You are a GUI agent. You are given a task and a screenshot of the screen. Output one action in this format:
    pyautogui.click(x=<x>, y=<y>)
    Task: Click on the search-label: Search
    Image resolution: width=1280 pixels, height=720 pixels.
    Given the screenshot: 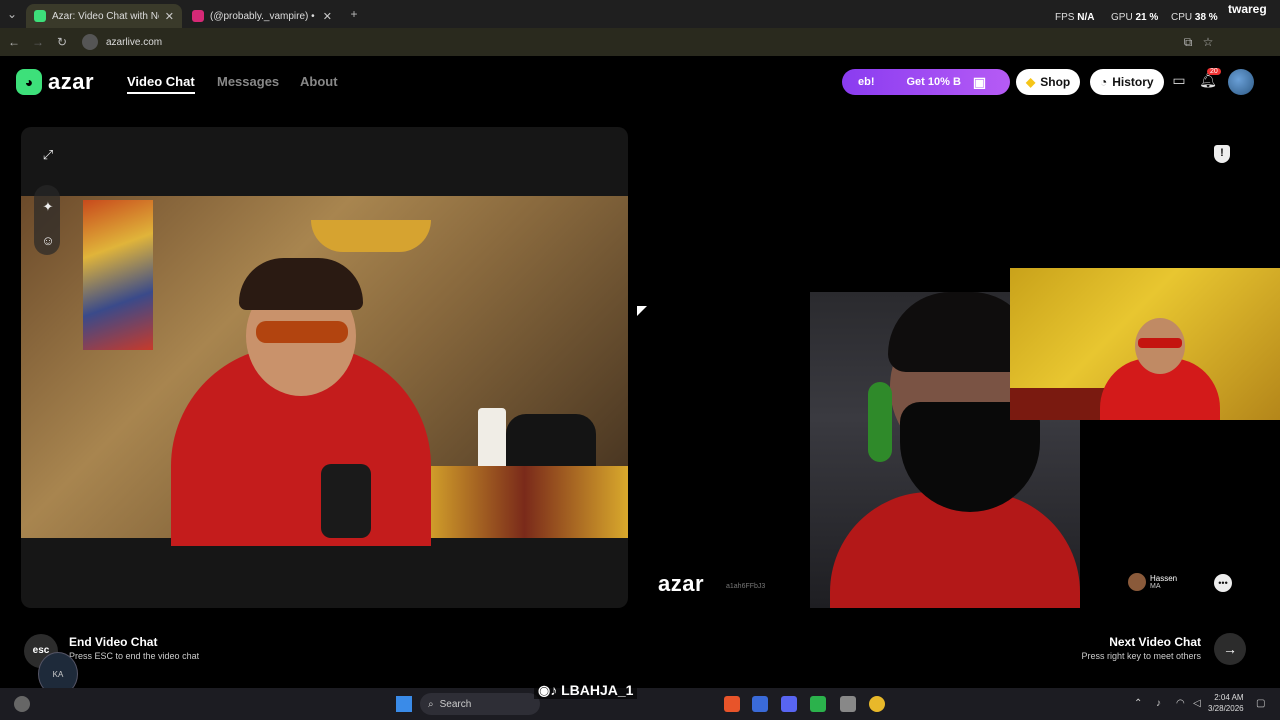 What is the action you would take?
    pyautogui.click(x=455, y=704)
    